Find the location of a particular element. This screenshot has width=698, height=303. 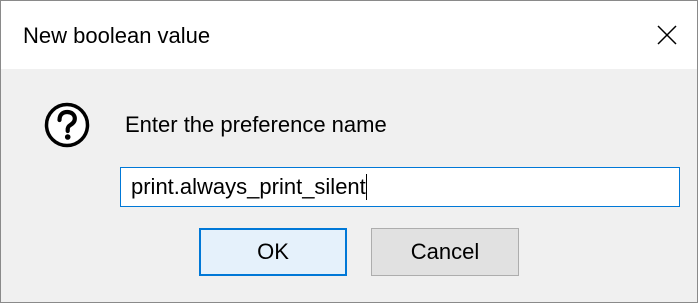

prompt-label: Enter the preference name is located at coordinates (256, 124).